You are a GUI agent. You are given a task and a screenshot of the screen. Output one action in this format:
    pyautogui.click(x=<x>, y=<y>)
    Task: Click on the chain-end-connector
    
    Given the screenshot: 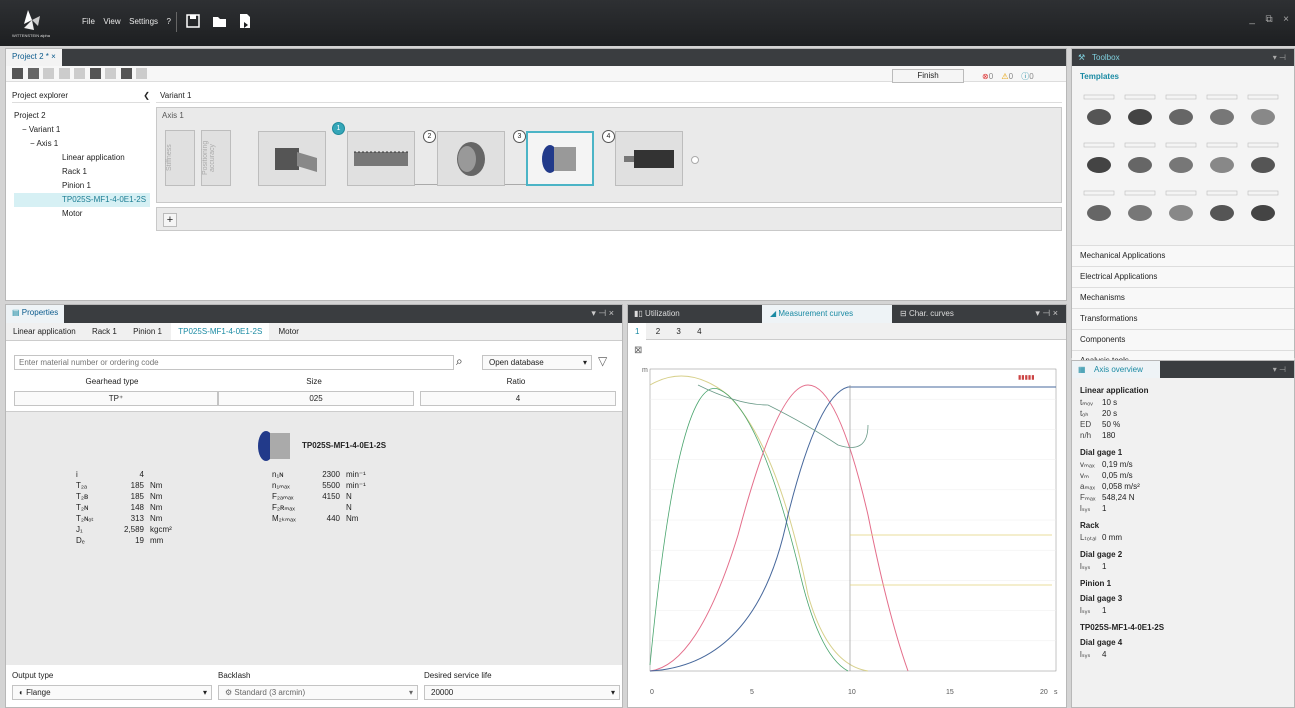 What is the action you would take?
    pyautogui.click(x=695, y=160)
    